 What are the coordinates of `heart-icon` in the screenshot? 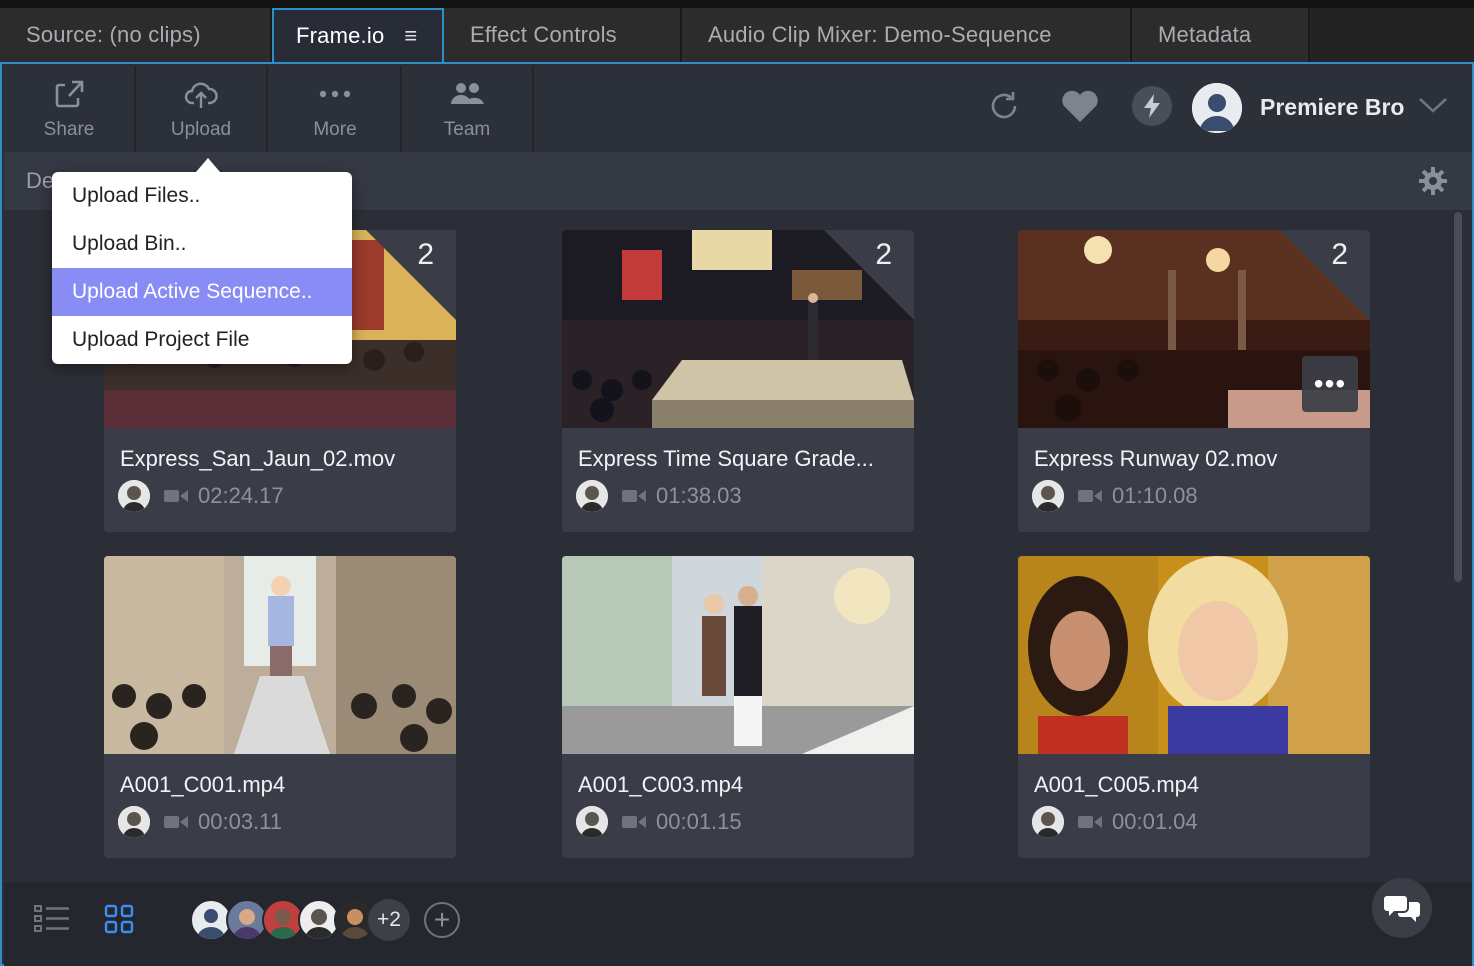 It's located at (1080, 106).